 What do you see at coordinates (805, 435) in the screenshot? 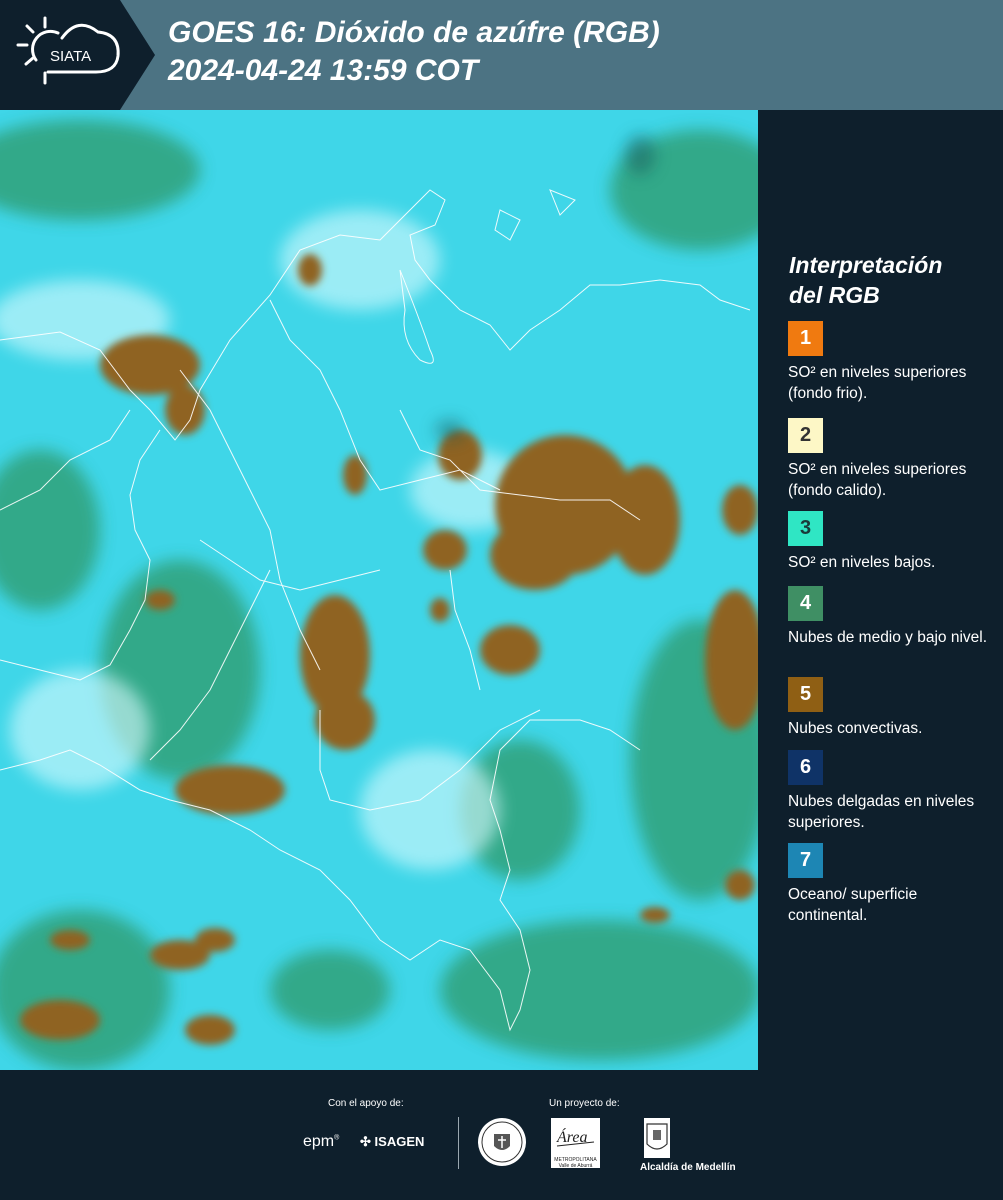
I see `legend-swatch-2: 2` at bounding box center [805, 435].